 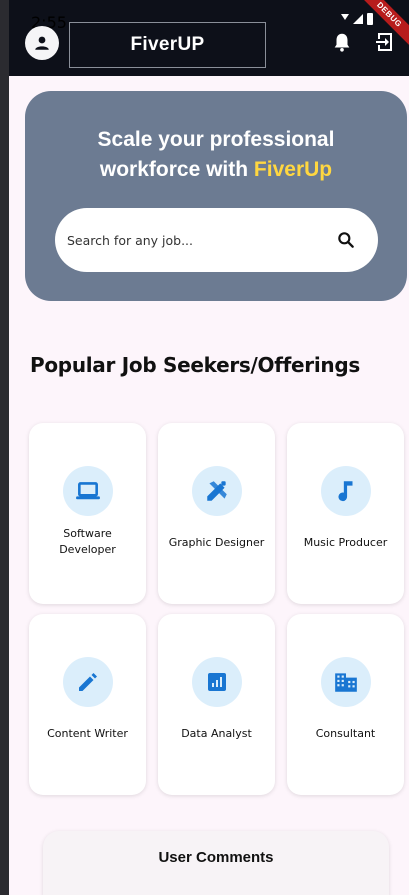 I want to click on category-label-line2: Developer, so click(x=87, y=549).